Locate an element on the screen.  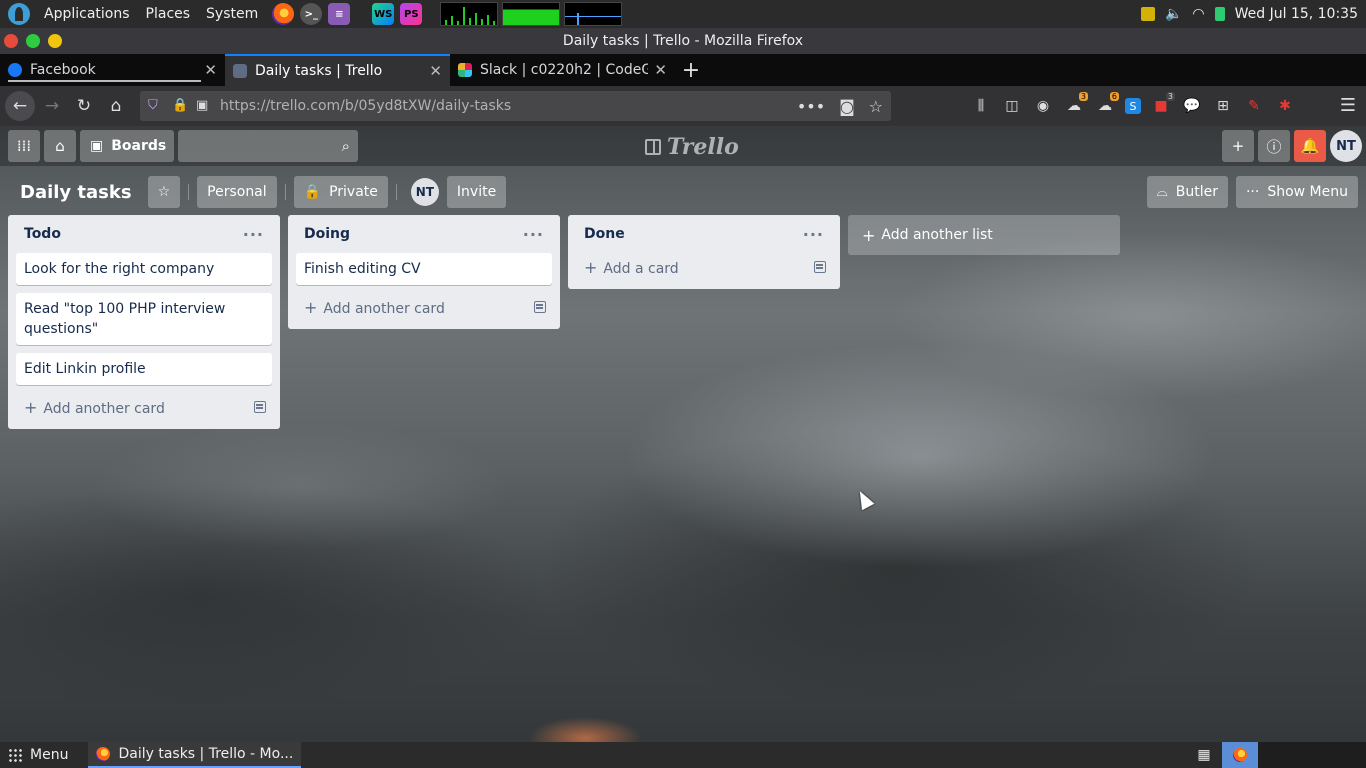
invite-button: Invite is located at coordinates (476, 192).